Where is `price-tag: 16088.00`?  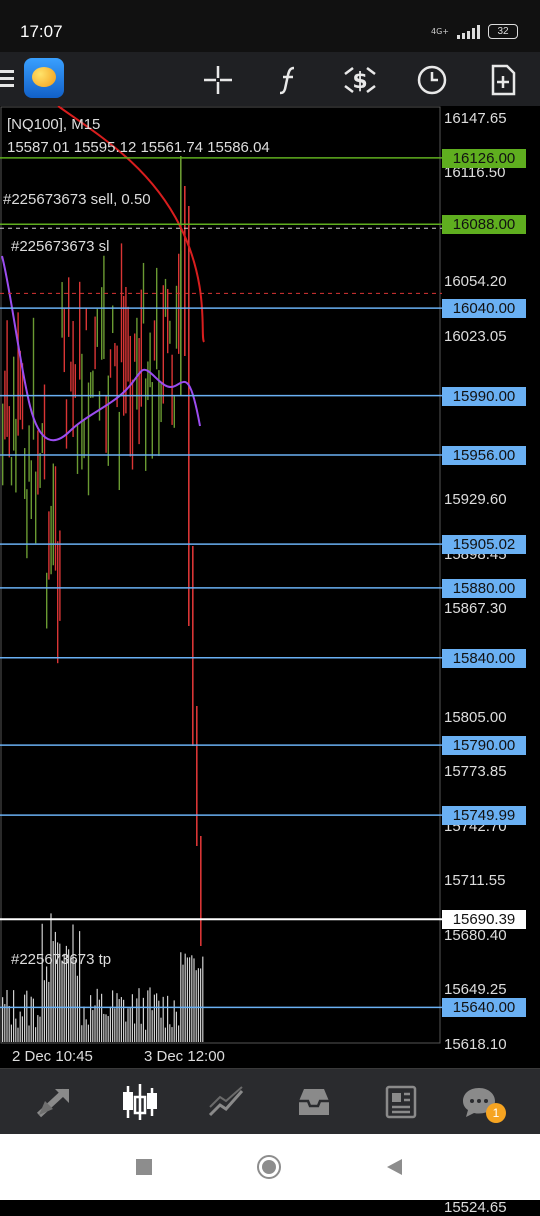
price-tag: 16088.00 is located at coordinates (484, 225).